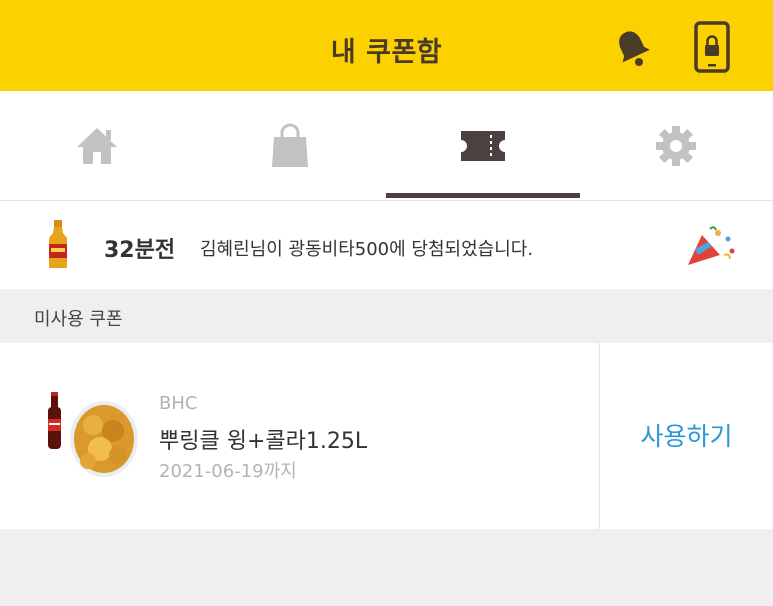 The width and height of the screenshot is (773, 606). I want to click on coupon-expiry: 2021-06-19까지, so click(228, 471).